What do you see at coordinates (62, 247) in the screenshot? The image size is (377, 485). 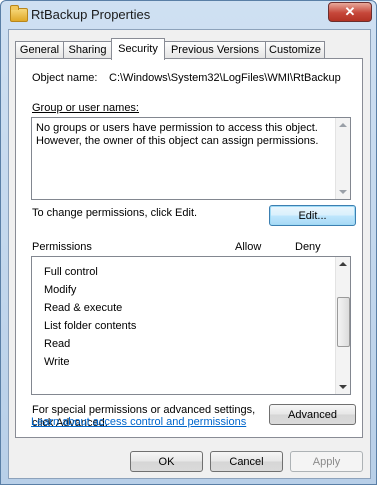 I see `permissions-label: Permissions` at bounding box center [62, 247].